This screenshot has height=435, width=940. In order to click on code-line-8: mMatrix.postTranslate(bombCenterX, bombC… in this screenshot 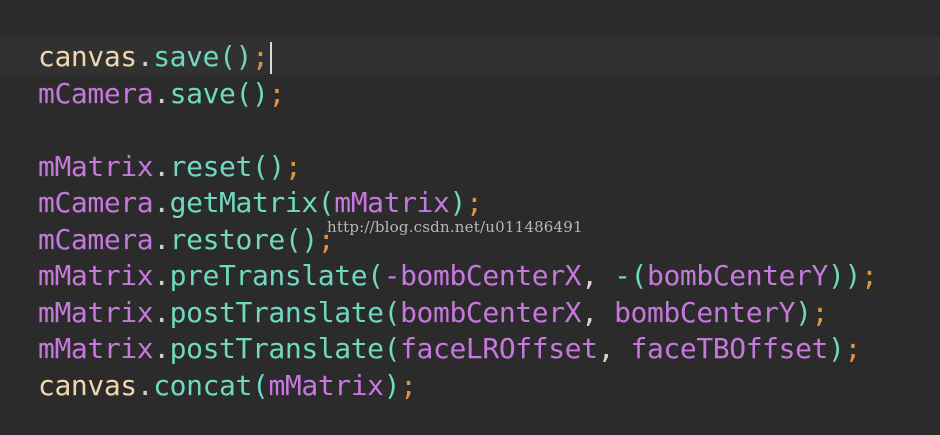, I will do `click(457, 313)`.